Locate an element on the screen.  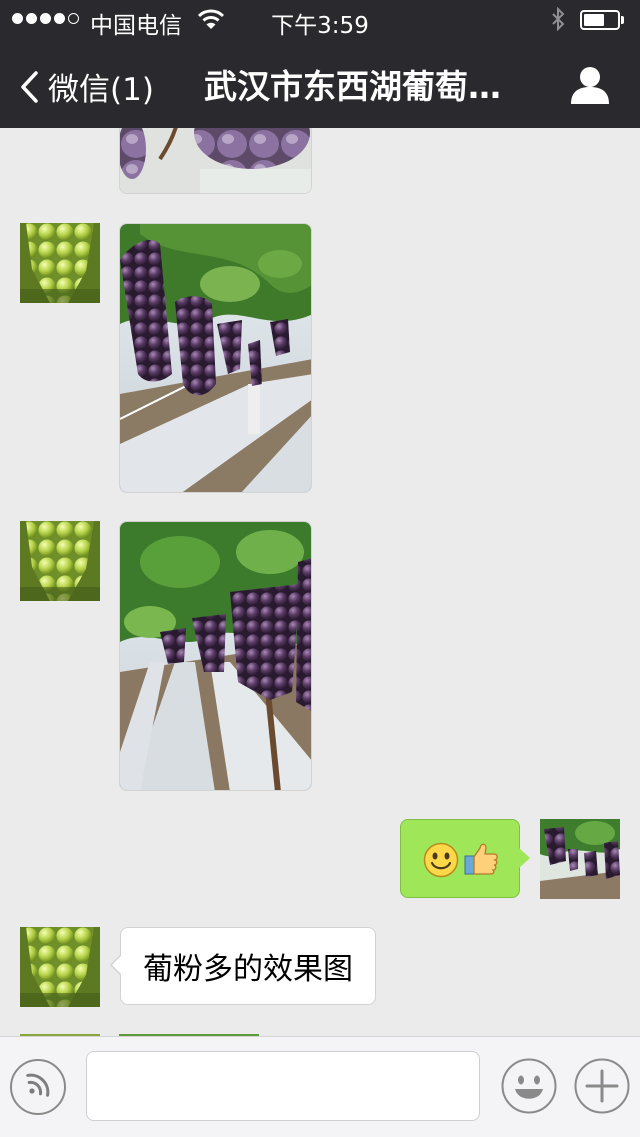
status-bar: 中国电信 下午3:59 is located at coordinates (320, 20).